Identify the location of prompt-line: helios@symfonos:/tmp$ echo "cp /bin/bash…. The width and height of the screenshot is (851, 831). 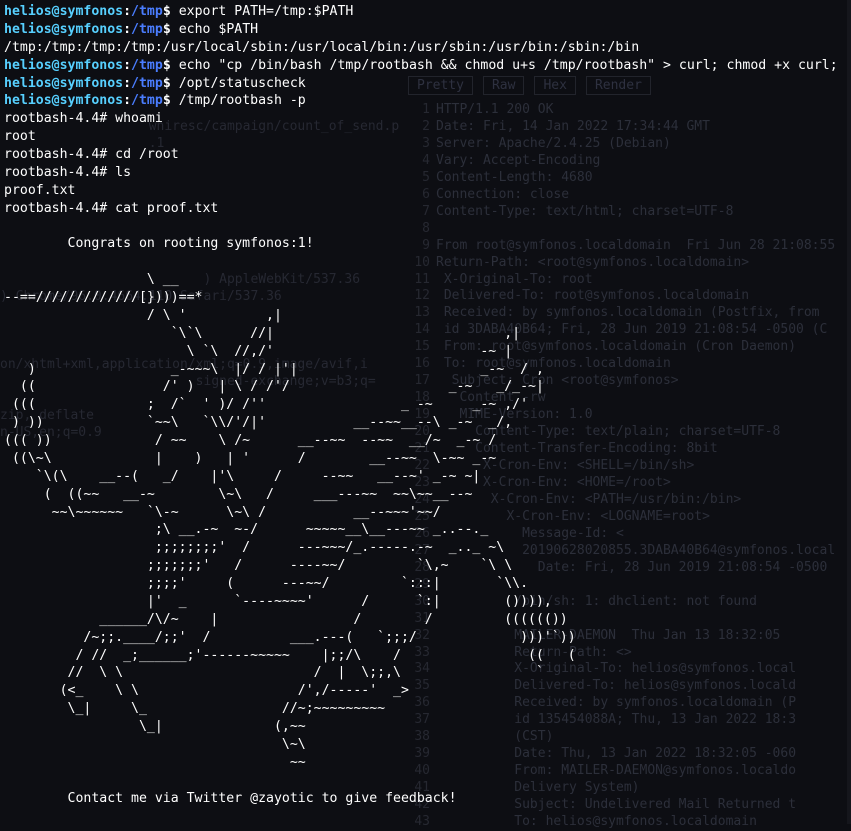
(421, 66).